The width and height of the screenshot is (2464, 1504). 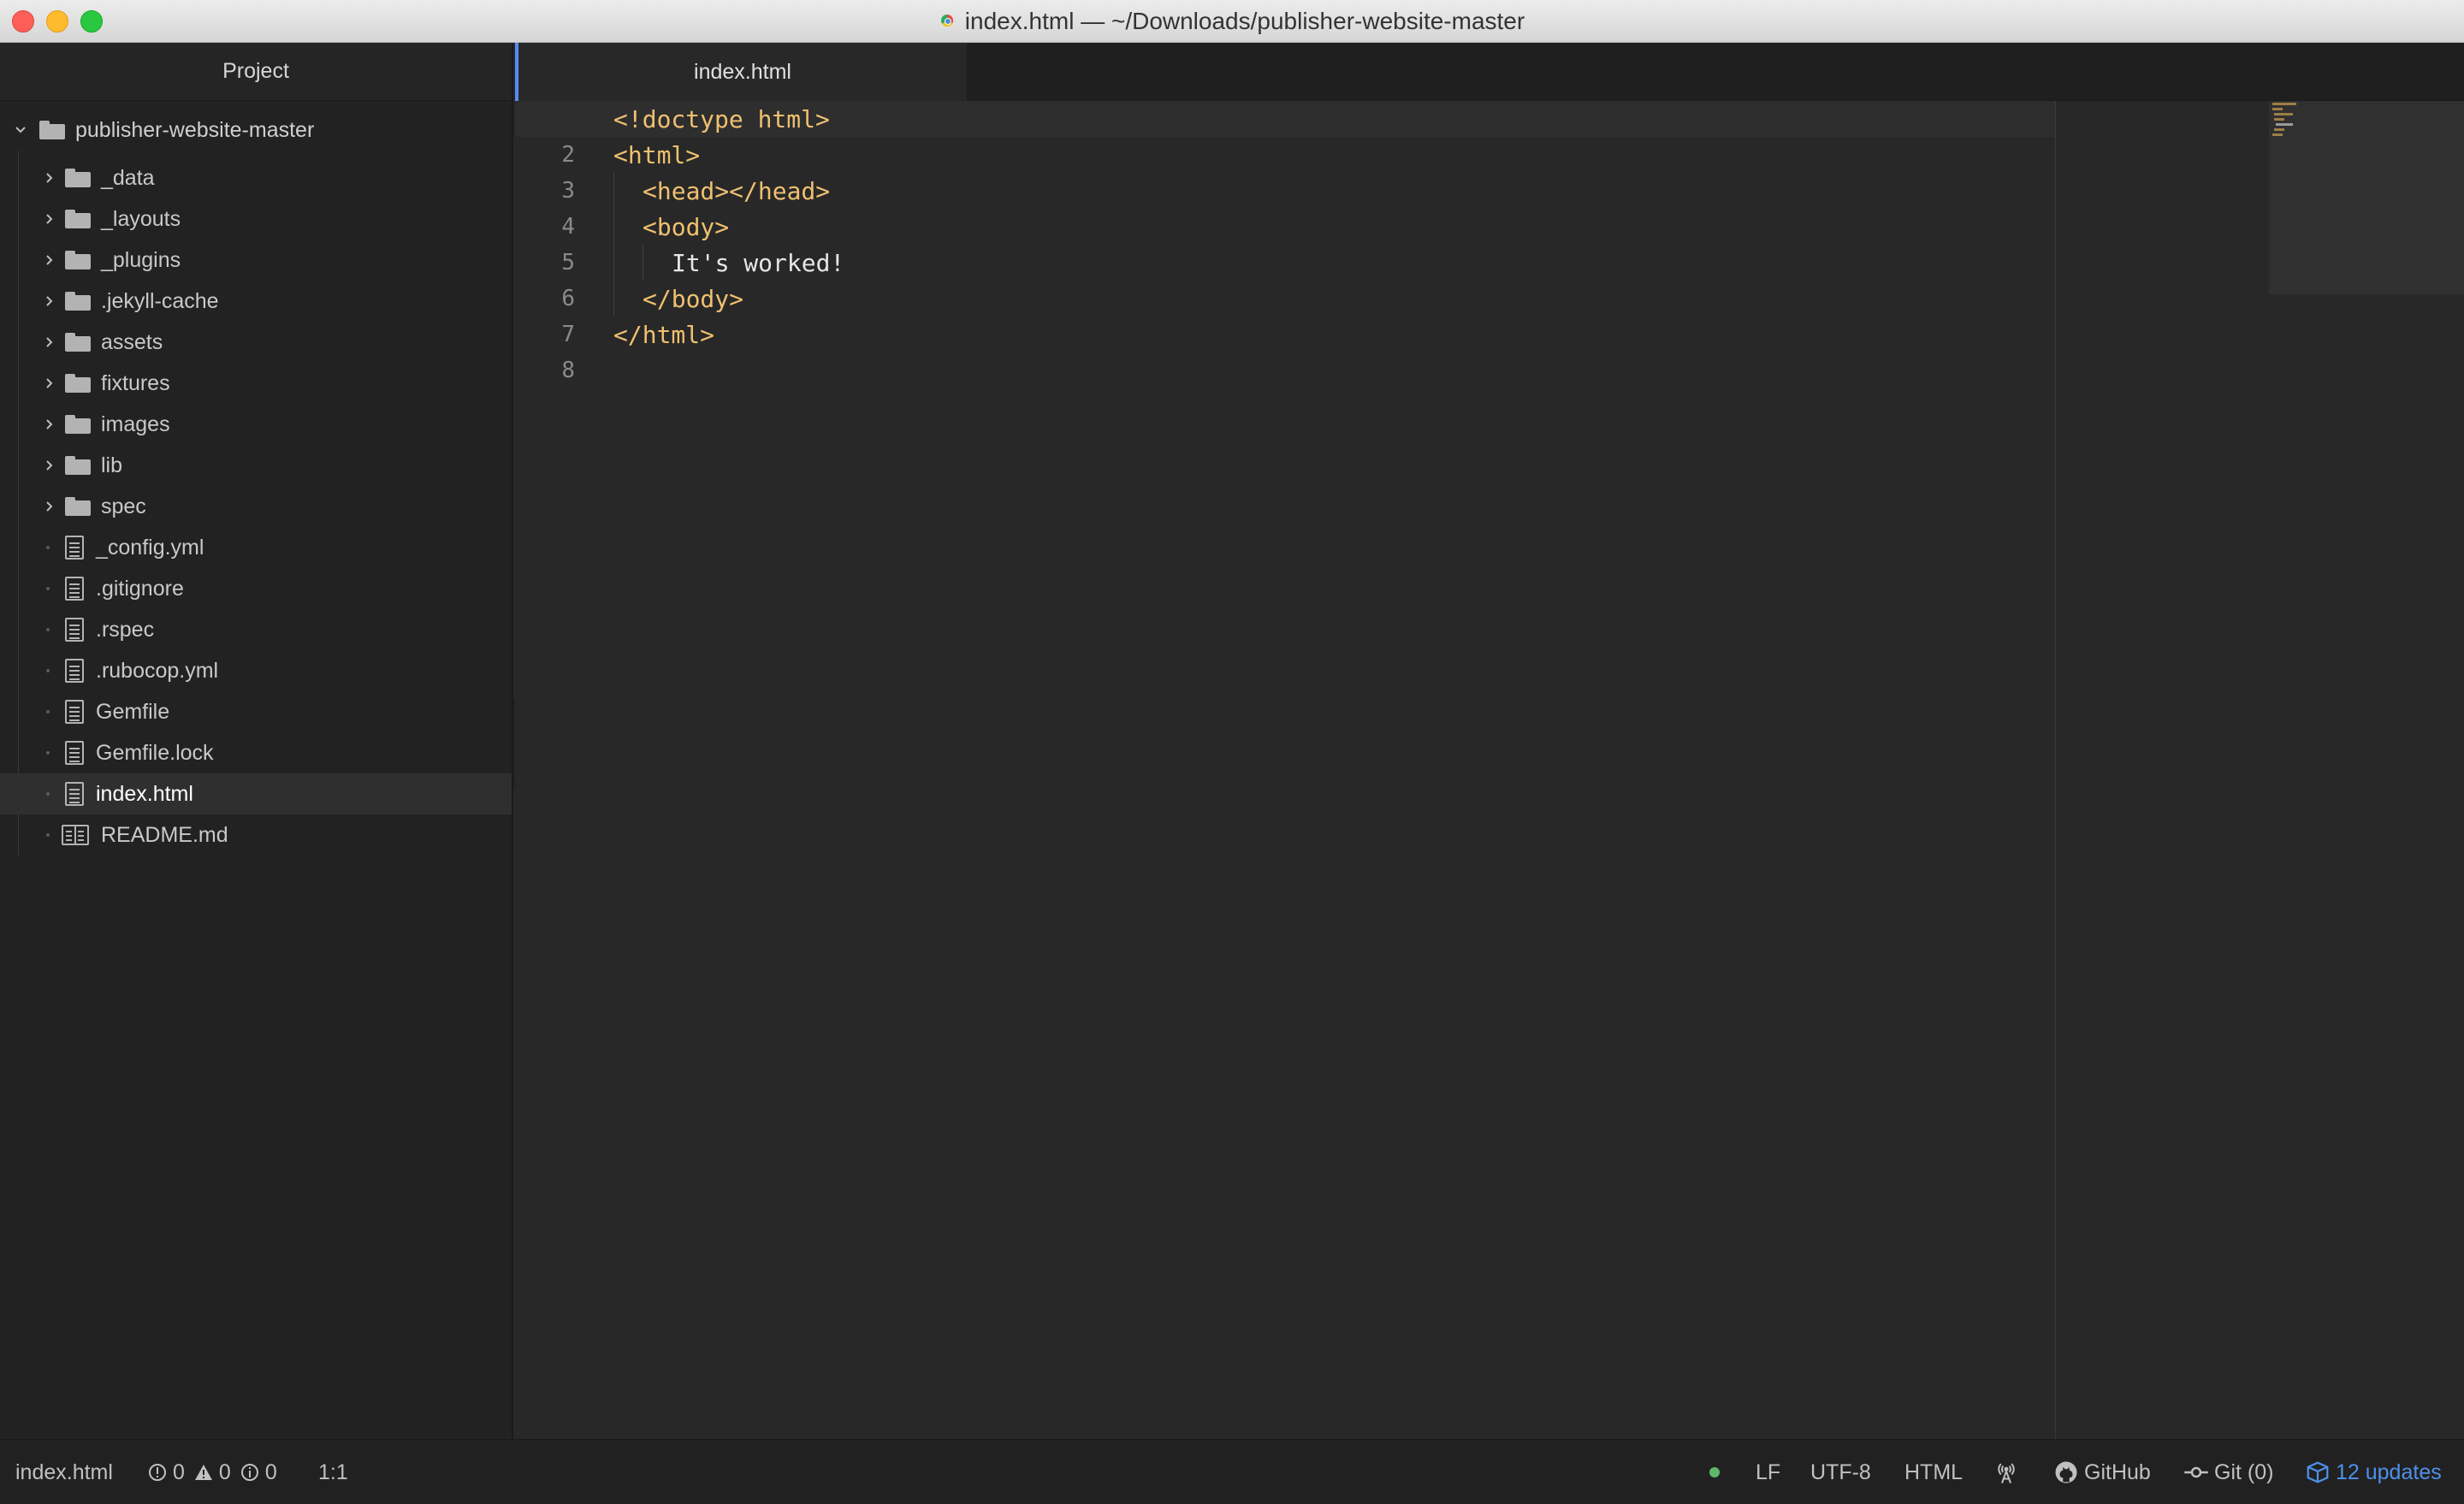 I want to click on tree-root-folder: publisher-website-master, so click(x=256, y=130).